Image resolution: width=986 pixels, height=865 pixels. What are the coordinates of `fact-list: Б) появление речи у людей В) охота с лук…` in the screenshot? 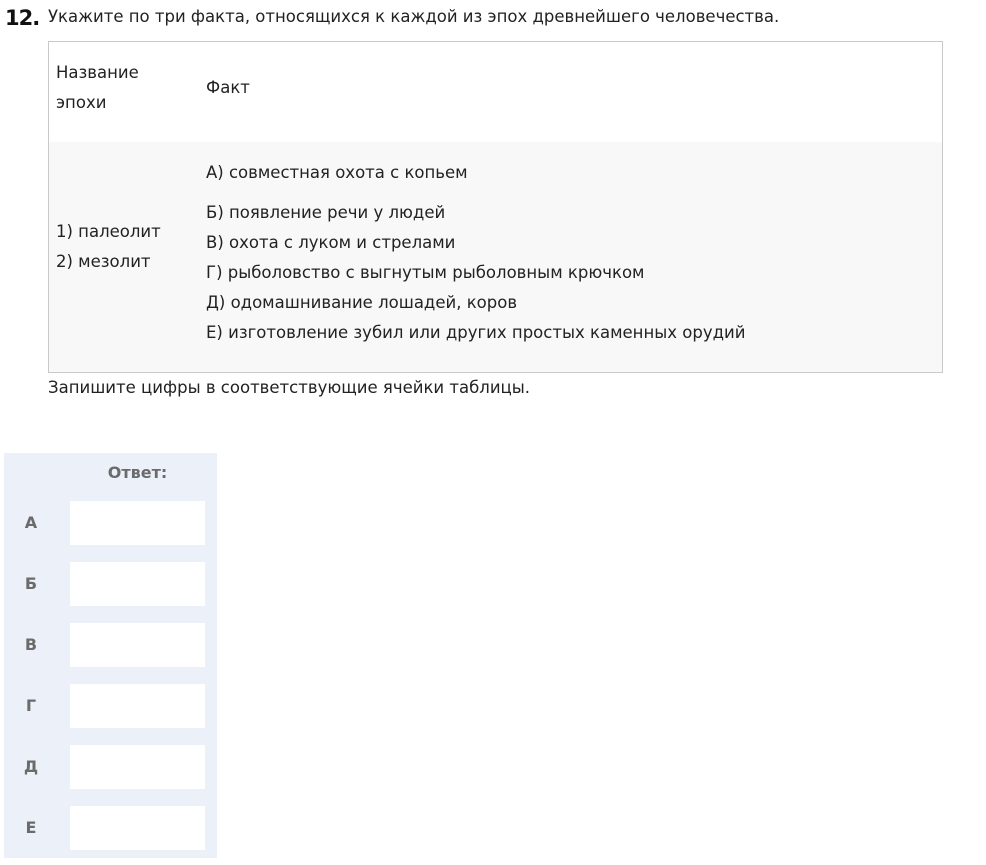 It's located at (475, 273).